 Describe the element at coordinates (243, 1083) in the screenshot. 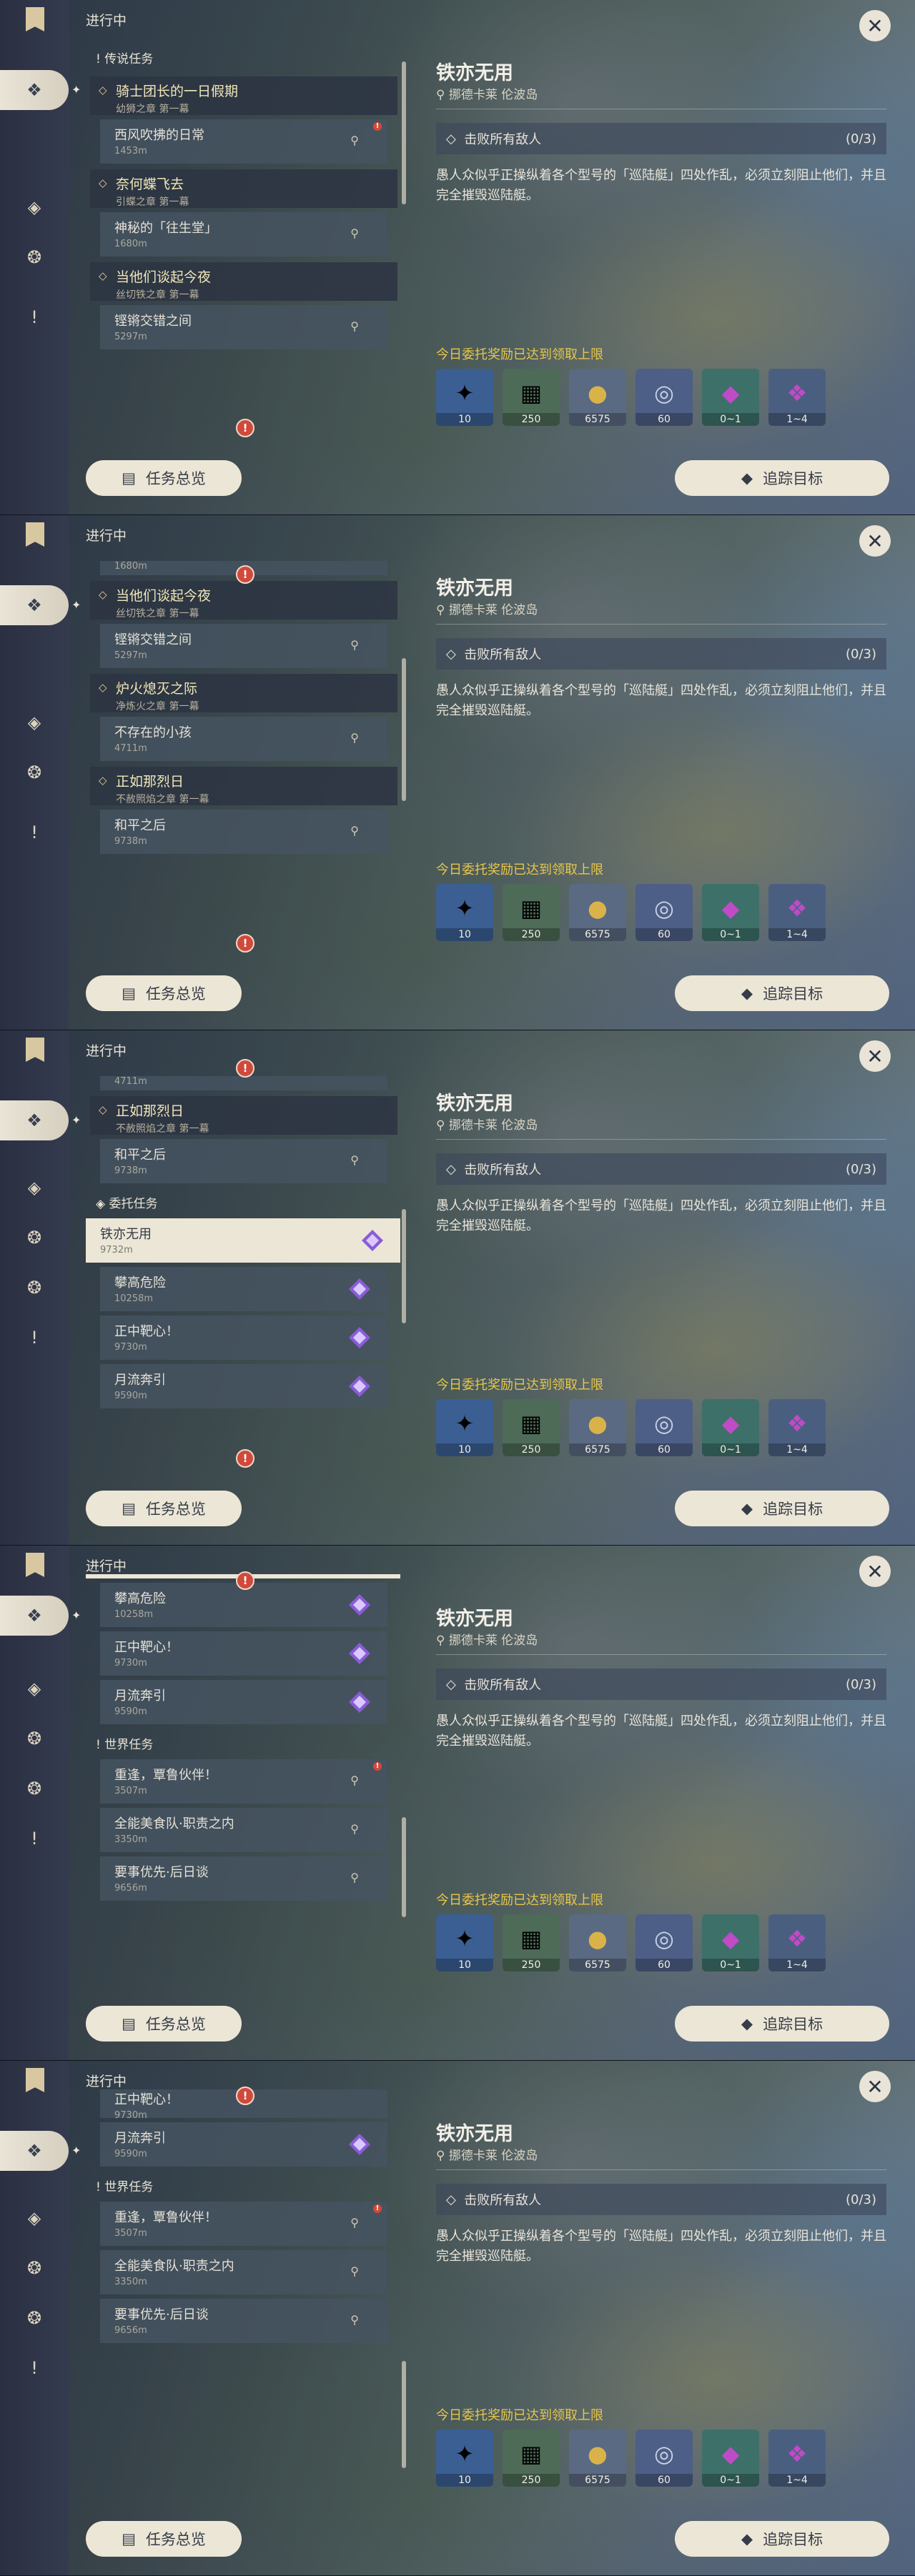

I see `quest-item-partial: 4711m` at that location.